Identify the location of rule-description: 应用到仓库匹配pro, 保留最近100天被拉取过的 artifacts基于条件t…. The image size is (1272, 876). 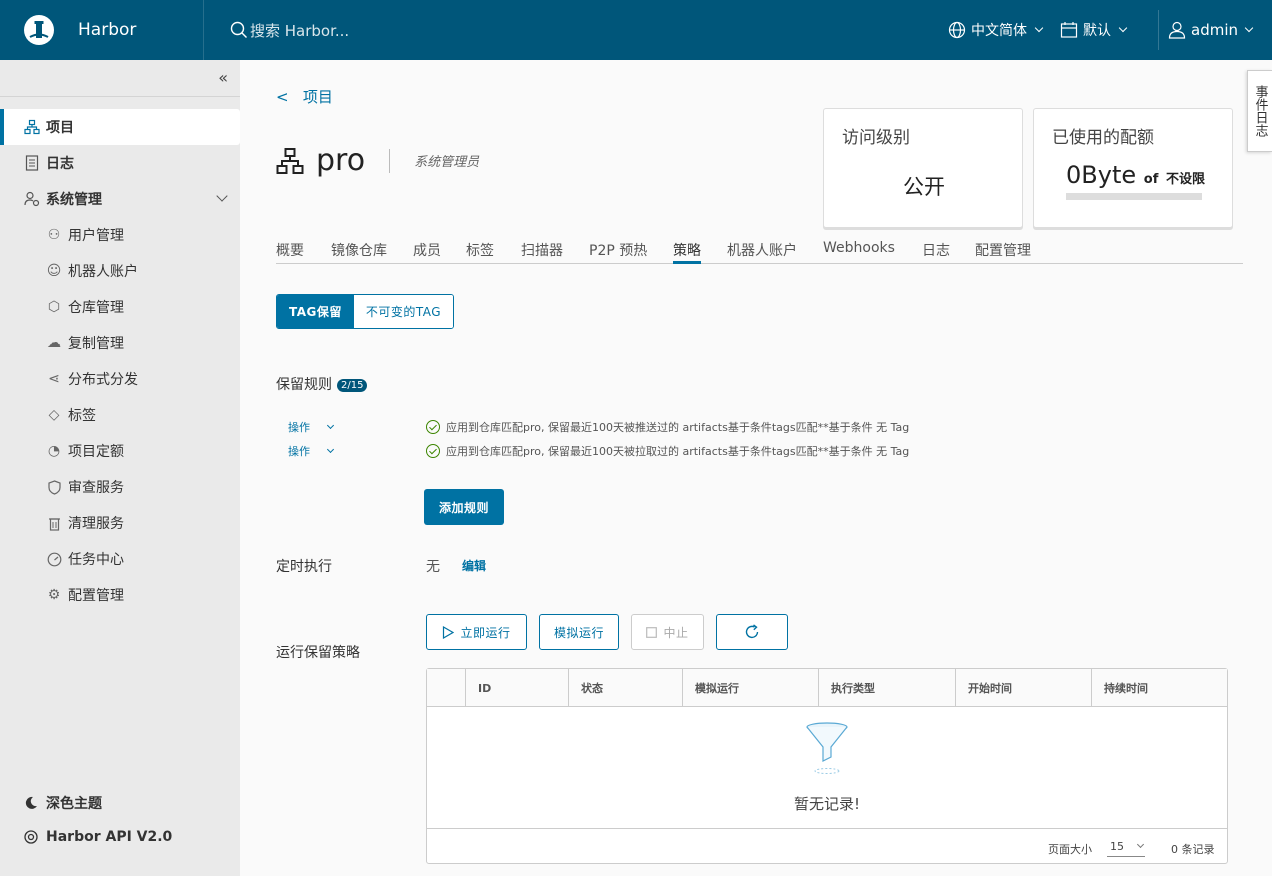
(678, 451).